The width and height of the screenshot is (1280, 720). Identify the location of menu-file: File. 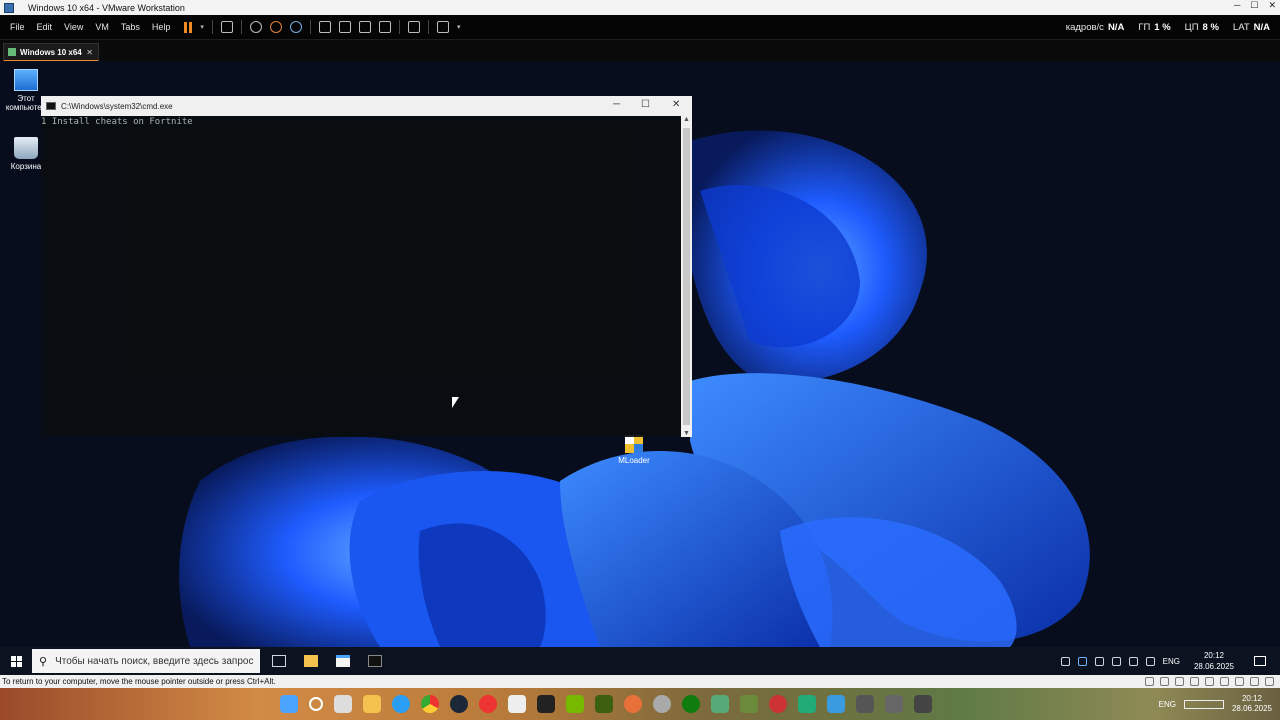
(17, 27).